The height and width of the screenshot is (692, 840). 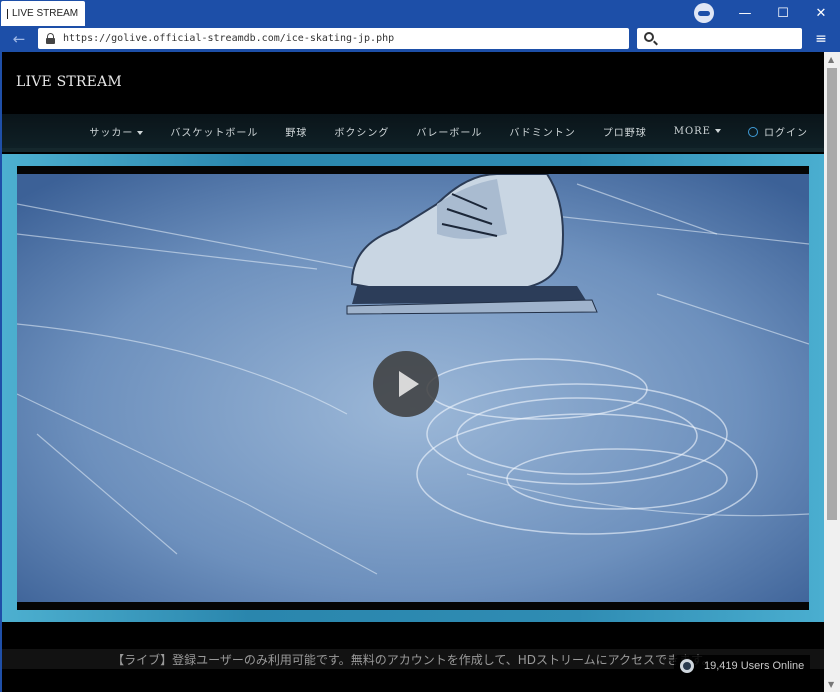 What do you see at coordinates (420, 13) in the screenshot?
I see `browser-titlebar: LIVE STREAM — ☐ ✕` at bounding box center [420, 13].